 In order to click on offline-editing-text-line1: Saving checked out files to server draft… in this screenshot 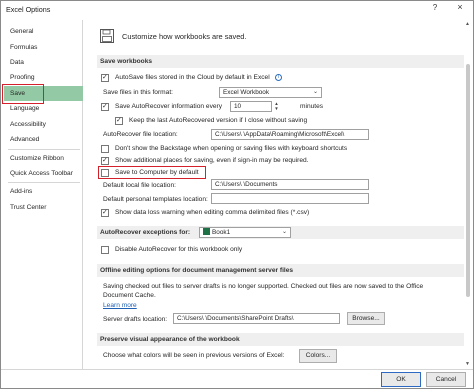, I will do `click(263, 286)`.